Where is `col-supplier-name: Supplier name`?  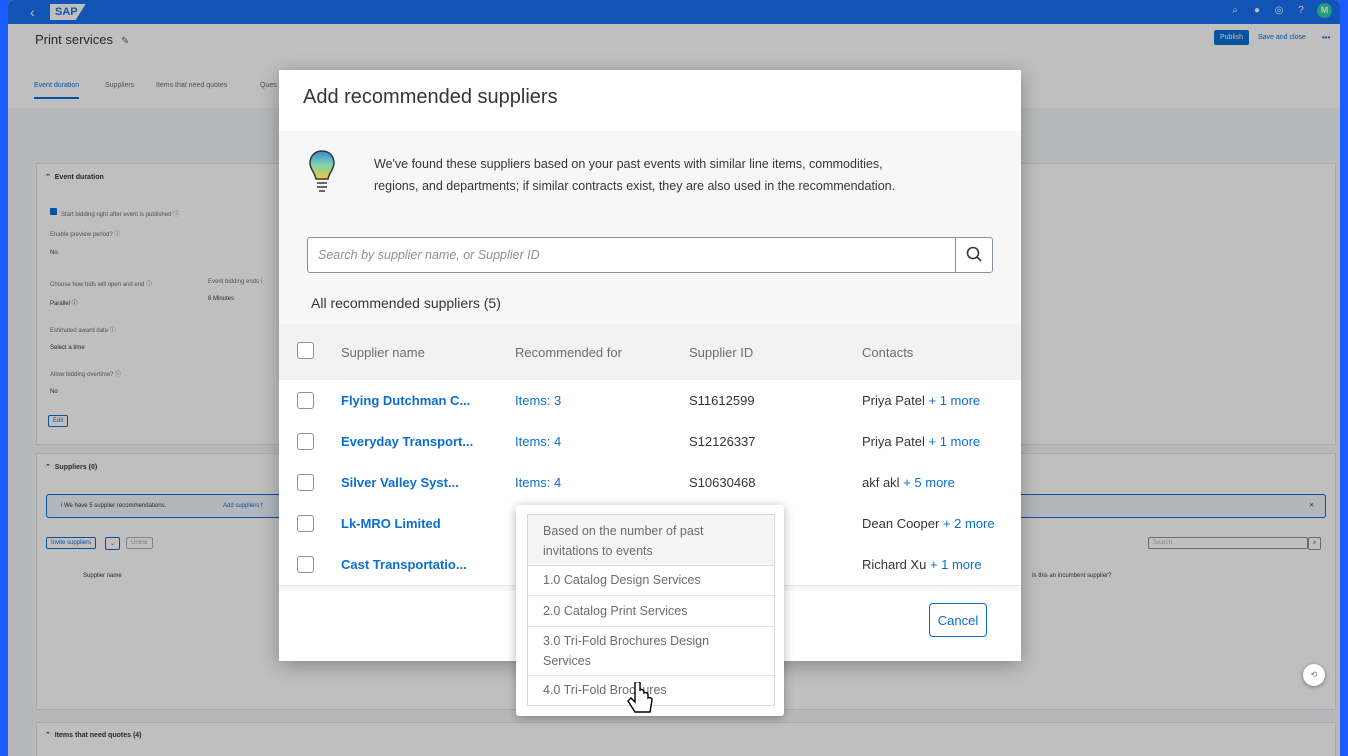 col-supplier-name: Supplier name is located at coordinates (383, 352).